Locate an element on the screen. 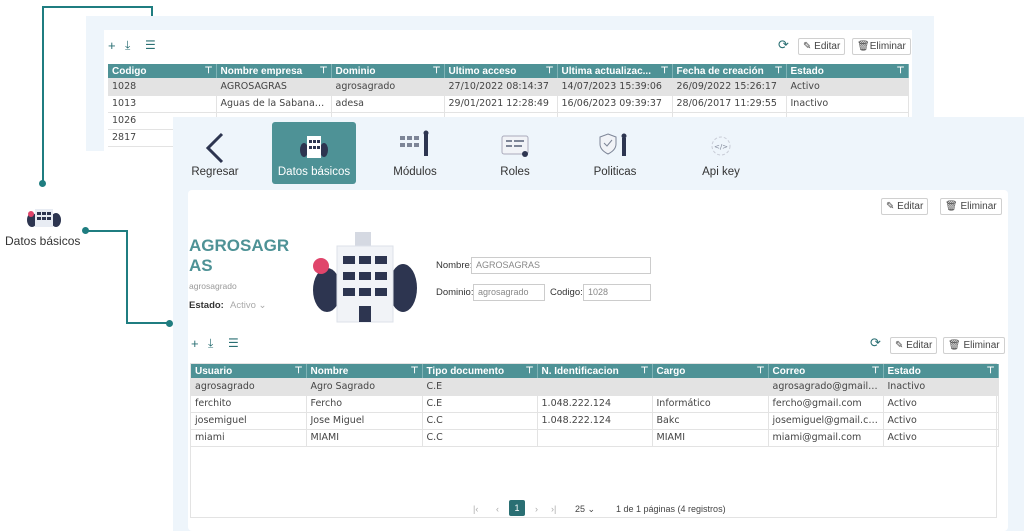  back-button: Regresar is located at coordinates (215, 153).